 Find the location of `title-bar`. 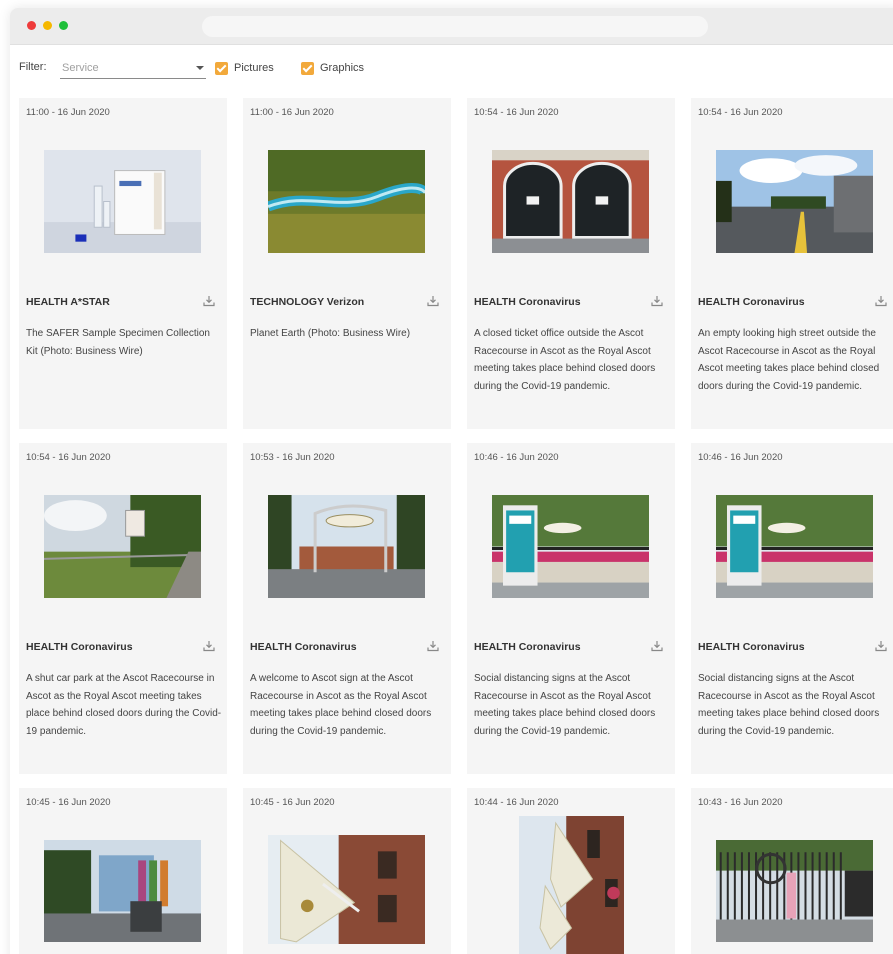

title-bar is located at coordinates (451, 26).